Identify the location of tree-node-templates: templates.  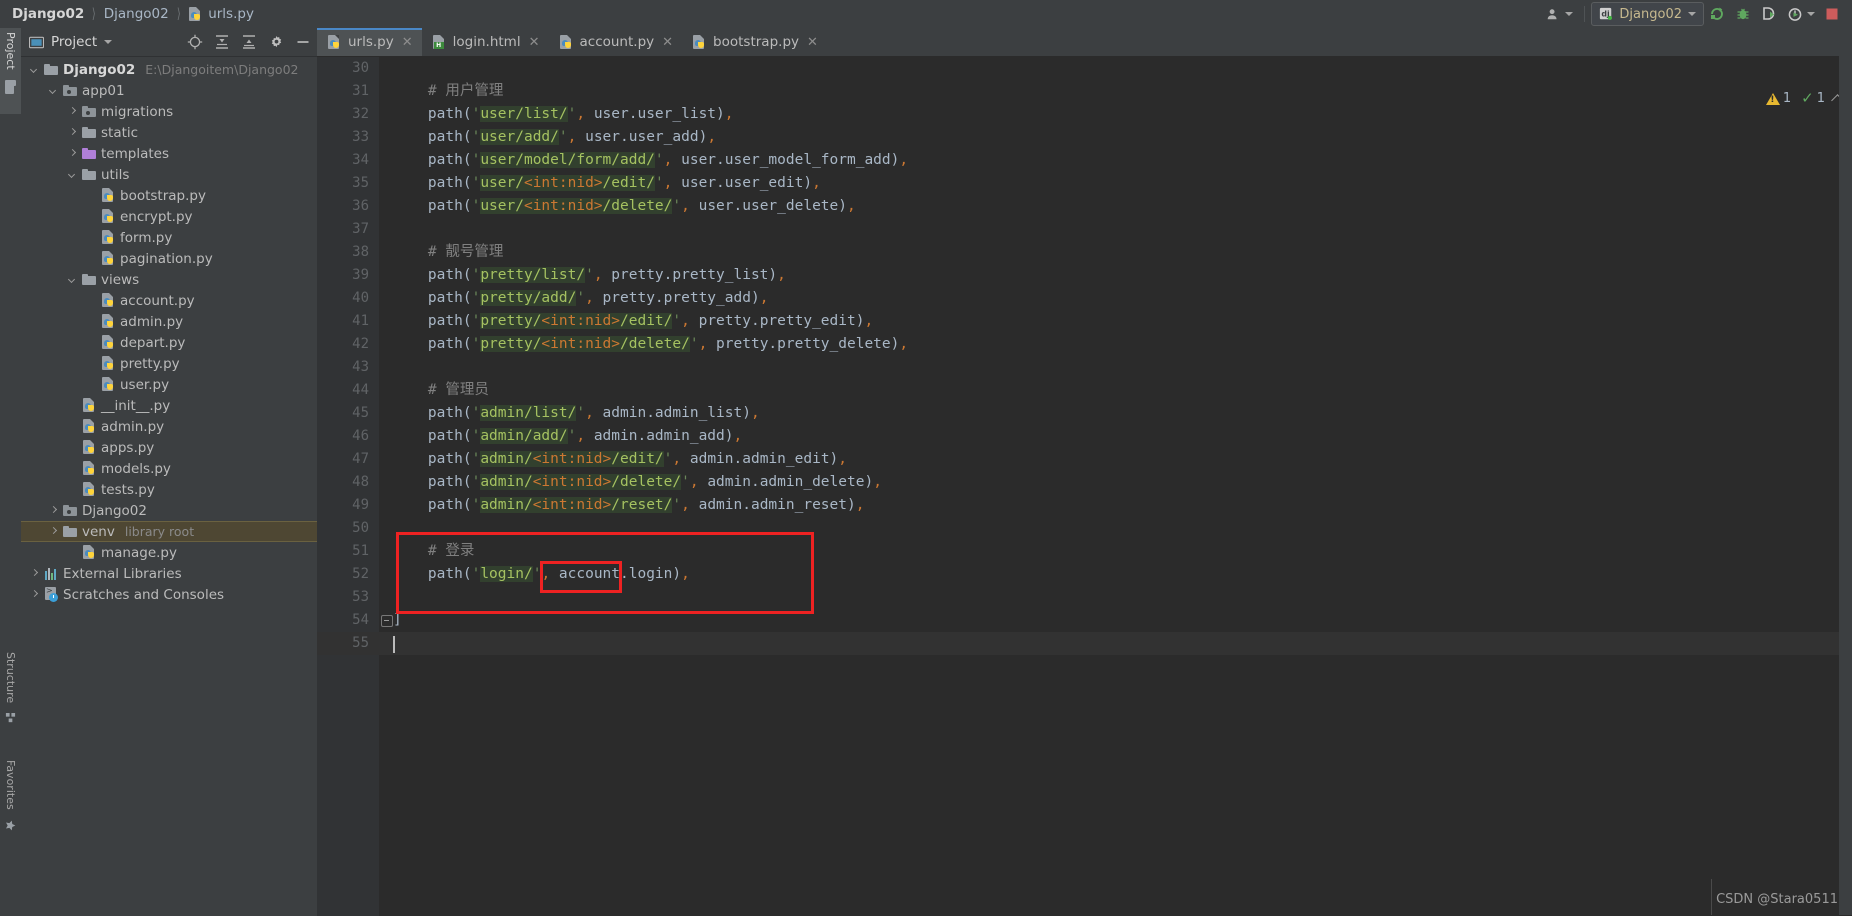
(169, 153).